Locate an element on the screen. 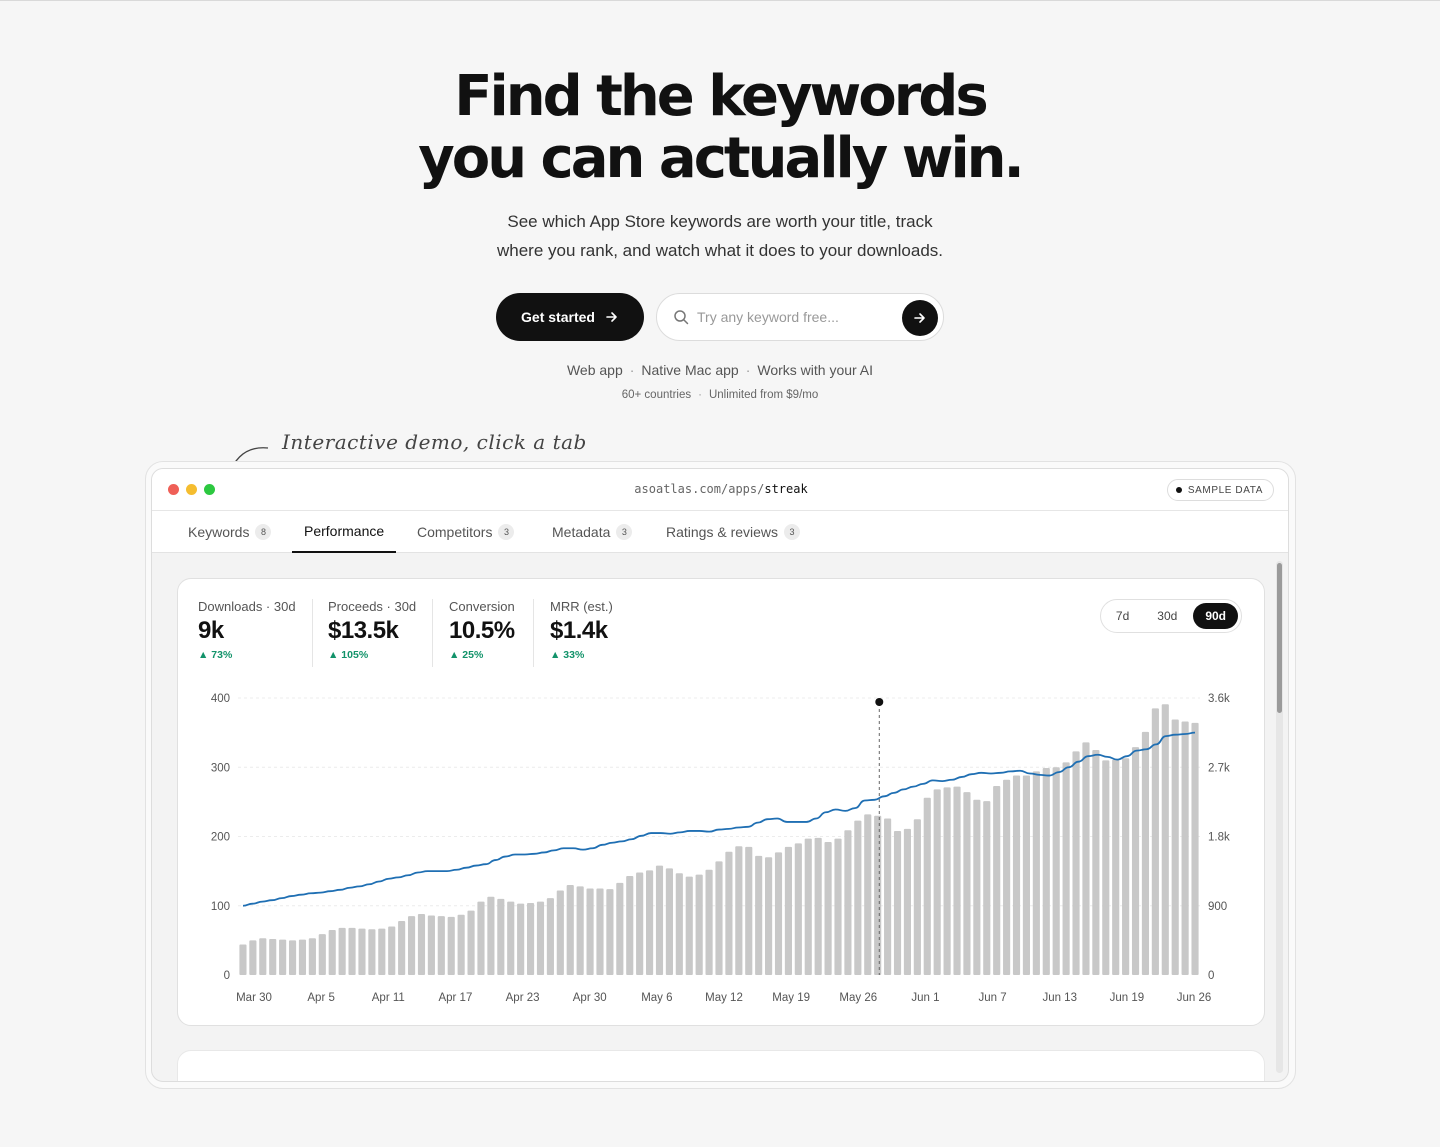 This screenshot has width=1440, height=1147. tab-label: Competitors is located at coordinates (455, 532).